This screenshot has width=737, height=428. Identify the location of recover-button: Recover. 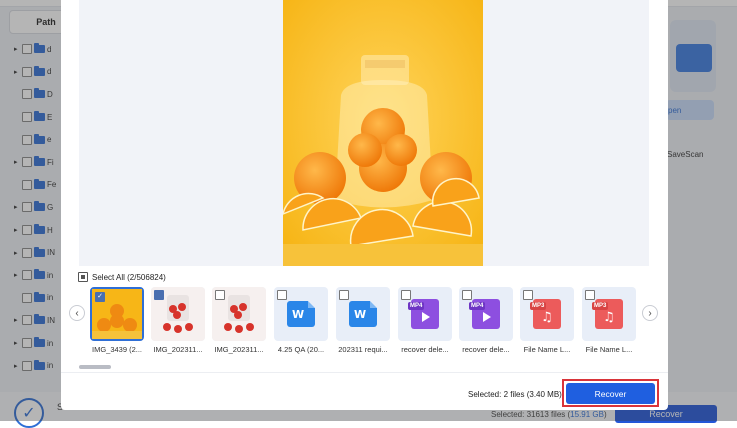
(610, 393).